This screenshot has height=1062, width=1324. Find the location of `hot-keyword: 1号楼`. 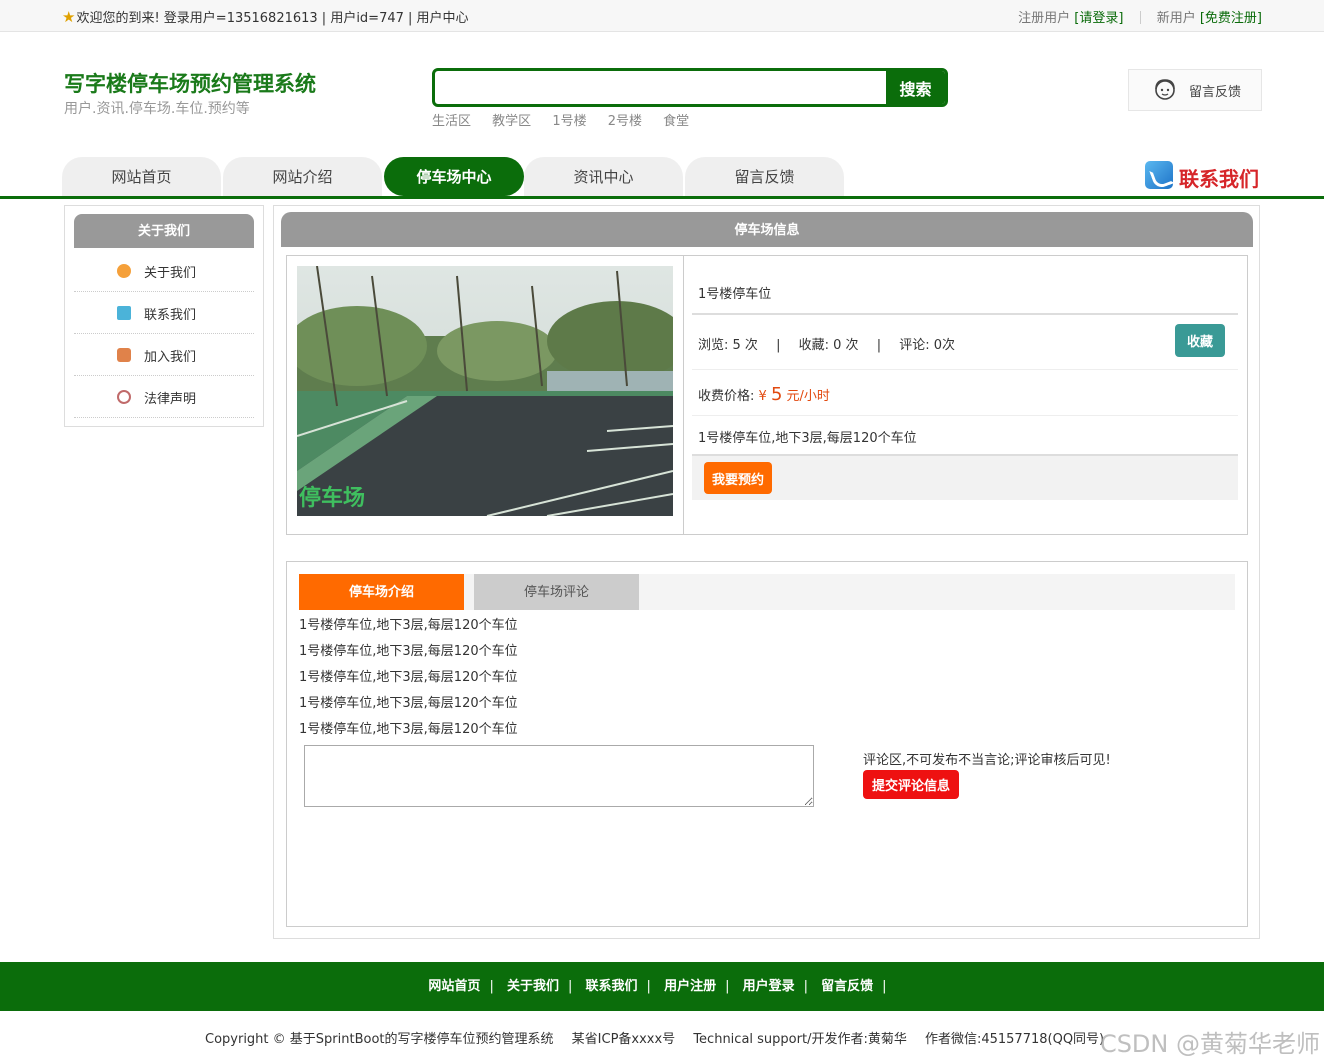

hot-keyword: 1号楼 is located at coordinates (569, 121).